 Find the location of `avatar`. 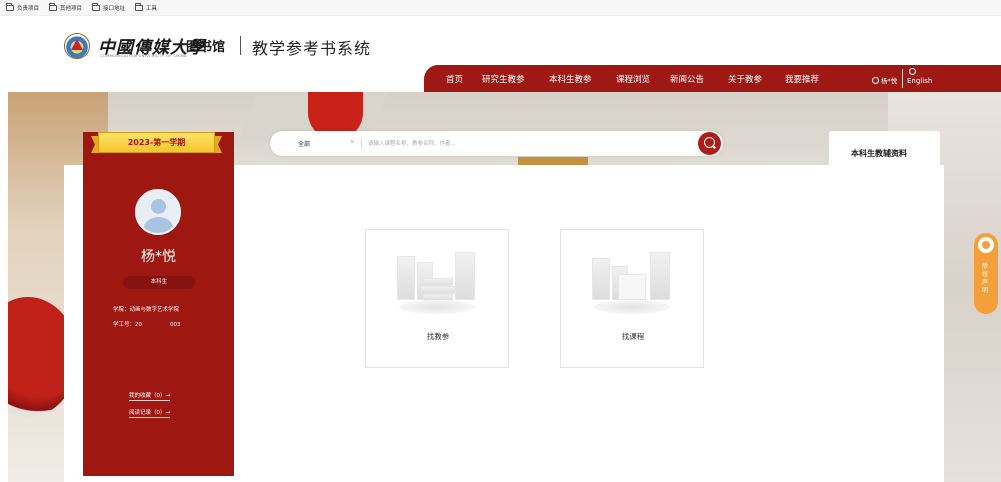

avatar is located at coordinates (158, 212).